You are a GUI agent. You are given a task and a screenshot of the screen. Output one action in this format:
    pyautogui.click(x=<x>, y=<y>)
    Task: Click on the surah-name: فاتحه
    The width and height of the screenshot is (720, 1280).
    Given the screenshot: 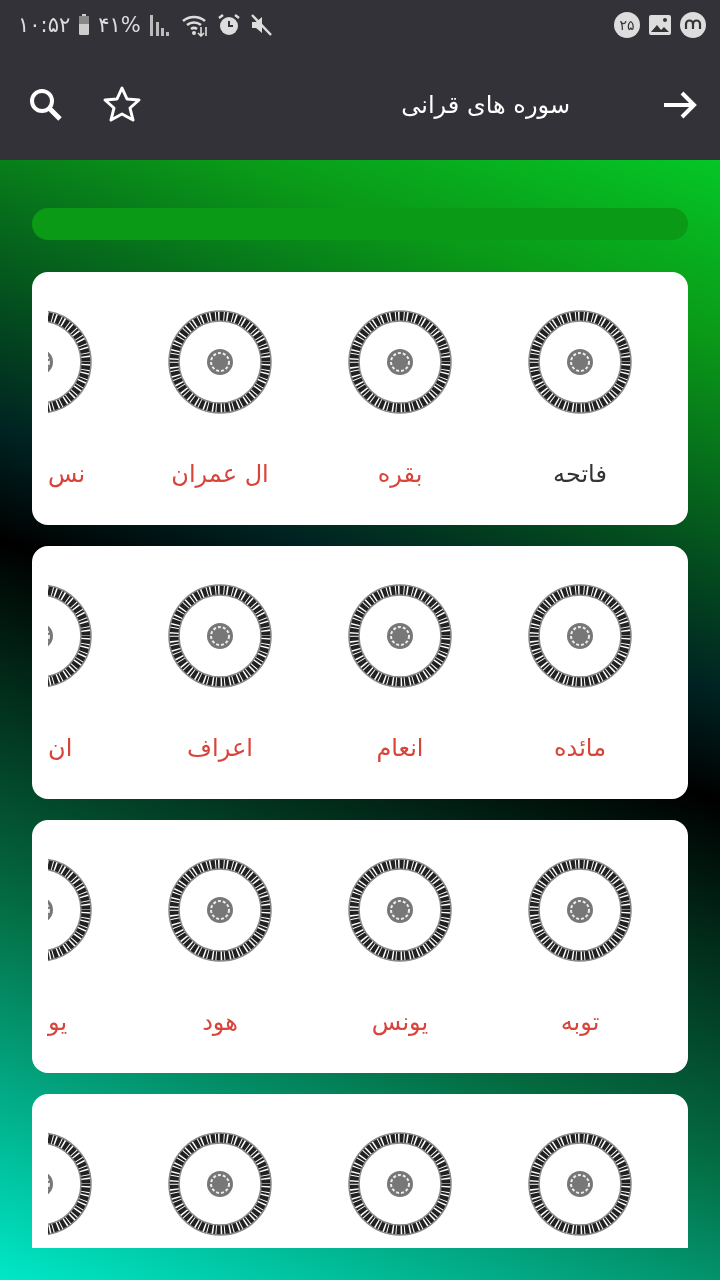 What is the action you would take?
    pyautogui.click(x=580, y=474)
    